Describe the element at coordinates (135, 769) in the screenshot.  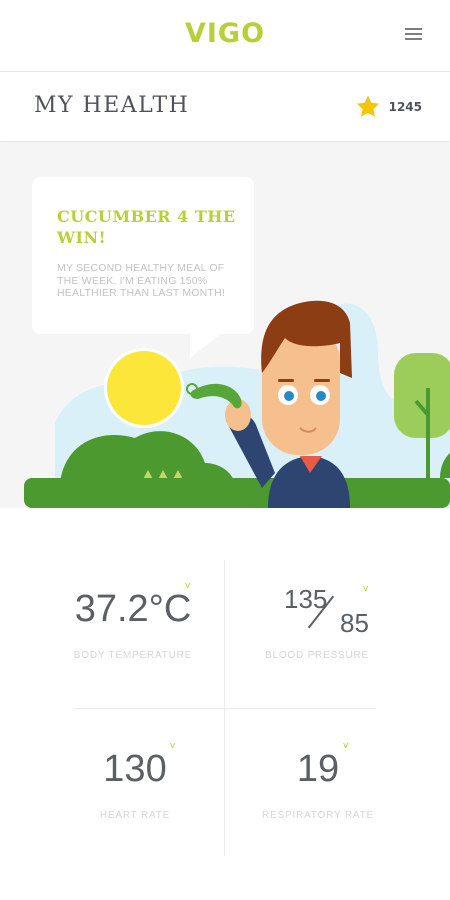
I see `heart-rate-value: 130` at that location.